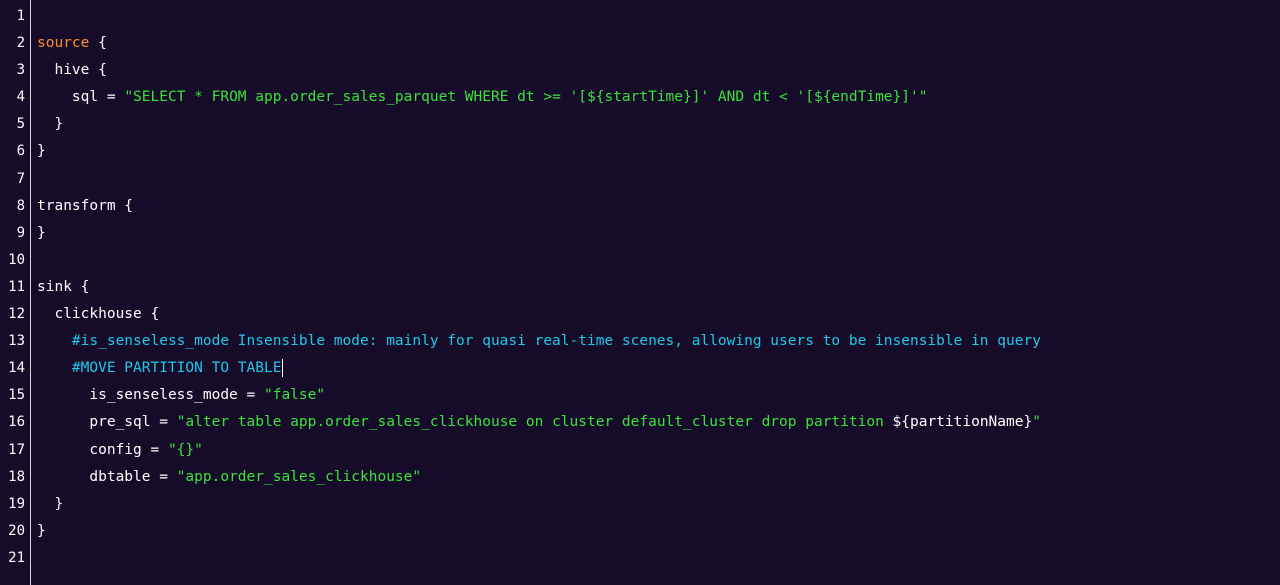 The height and width of the screenshot is (585, 1280). I want to click on line-code: is_senseless_mode = "false", so click(181, 395).